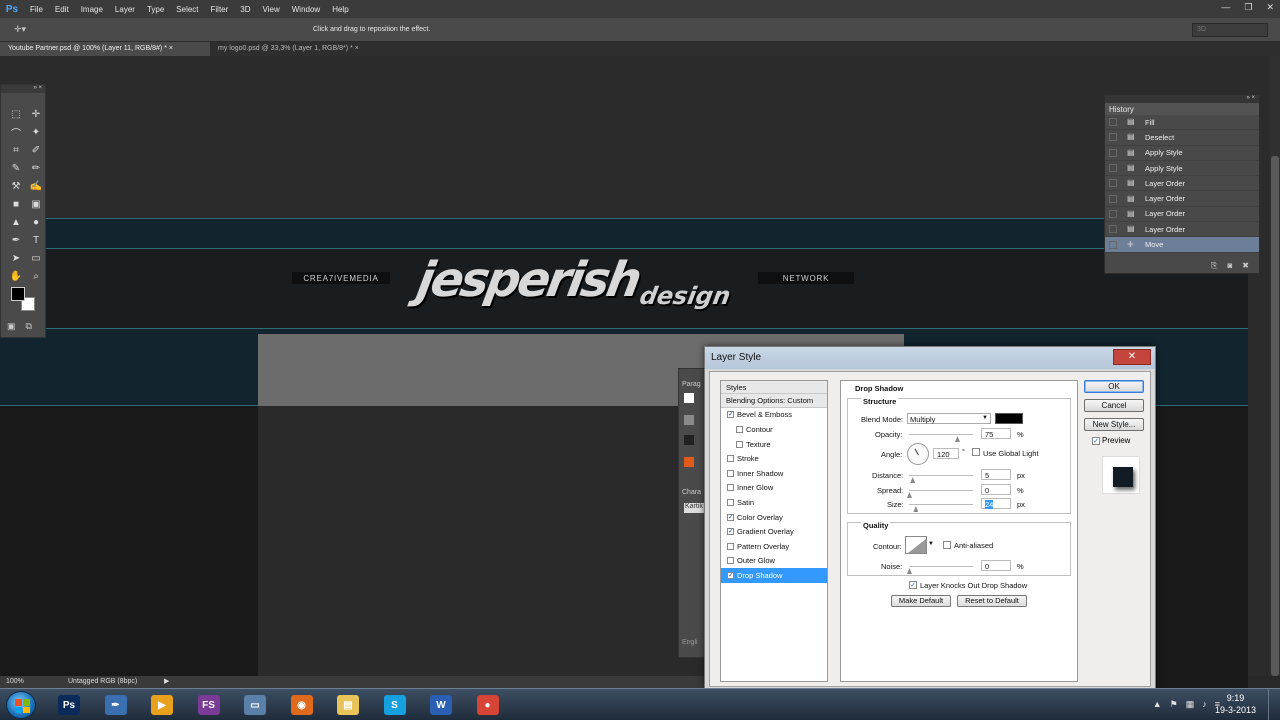  What do you see at coordinates (40, 9) in the screenshot?
I see `menu-file: File` at bounding box center [40, 9].